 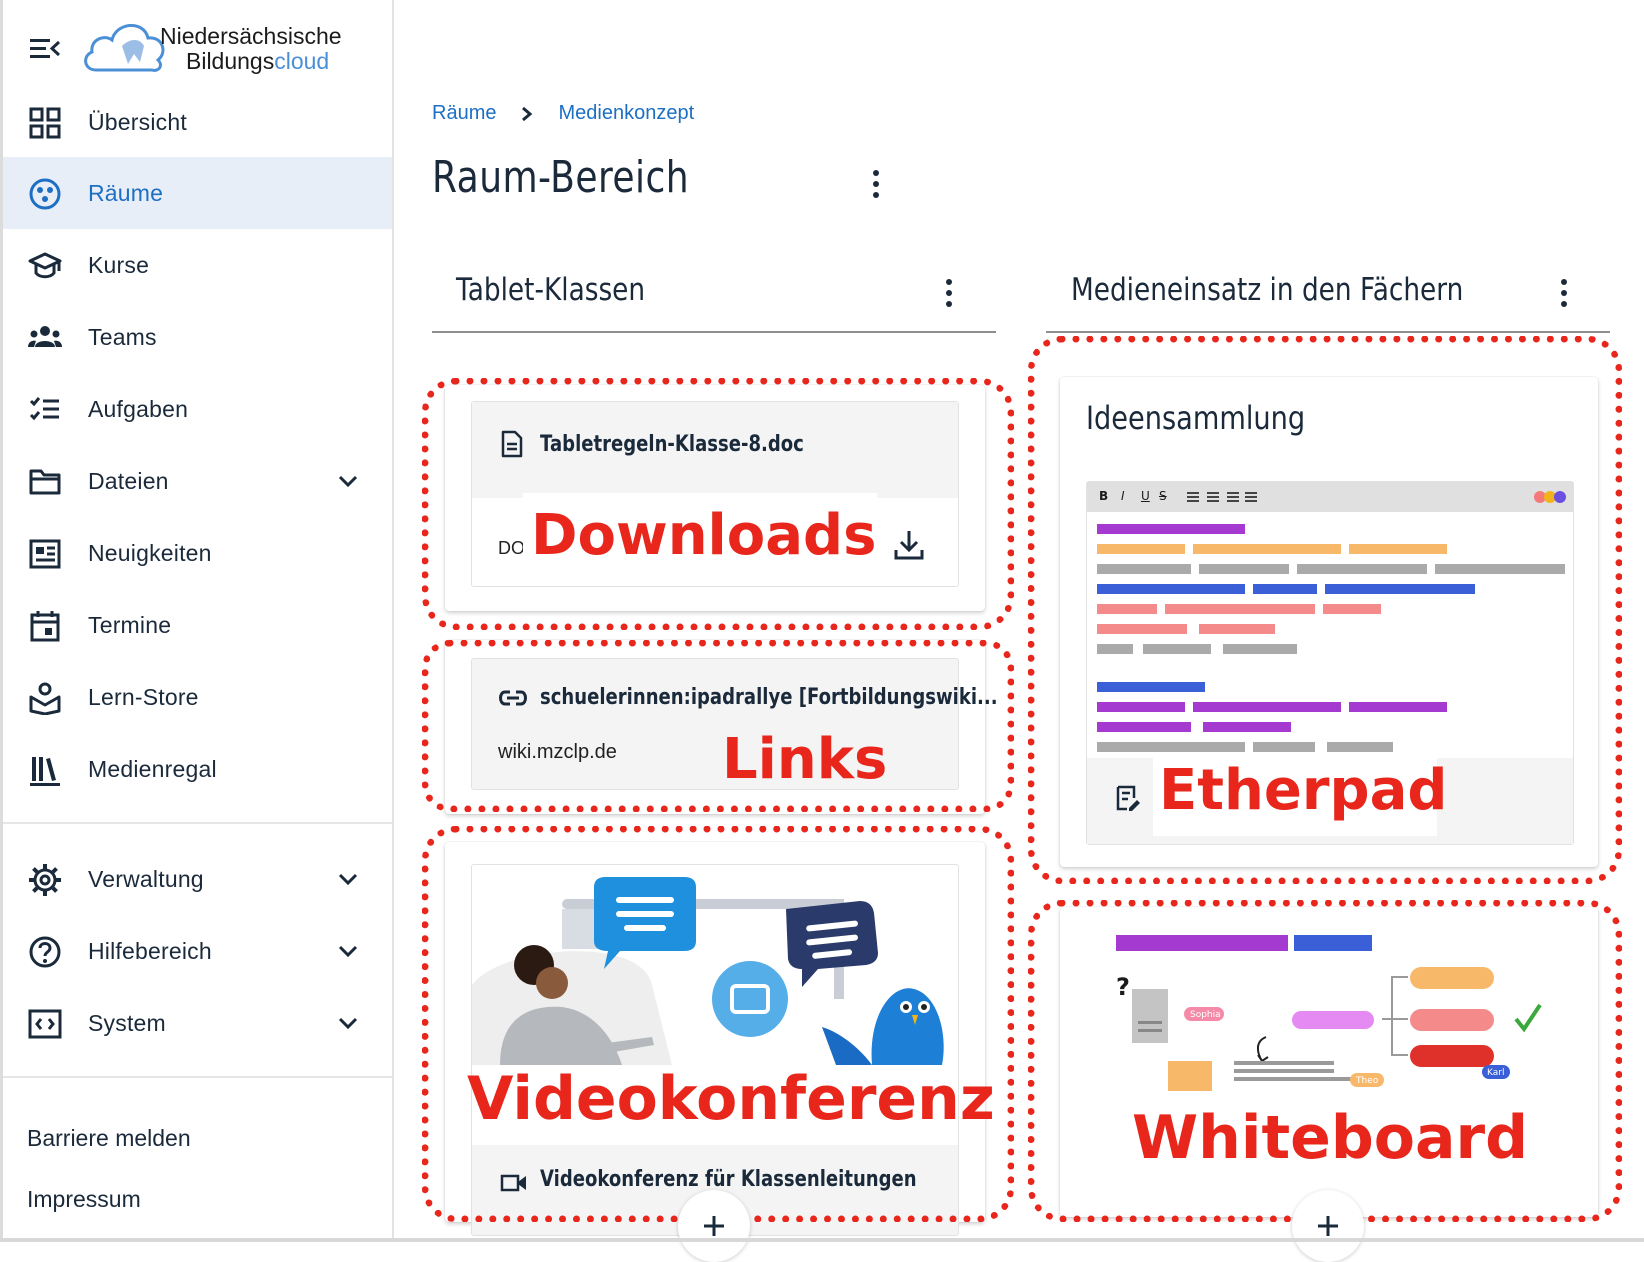 I want to click on sidebar-item-hilfebereich: Hilfebereich, so click(x=196, y=951).